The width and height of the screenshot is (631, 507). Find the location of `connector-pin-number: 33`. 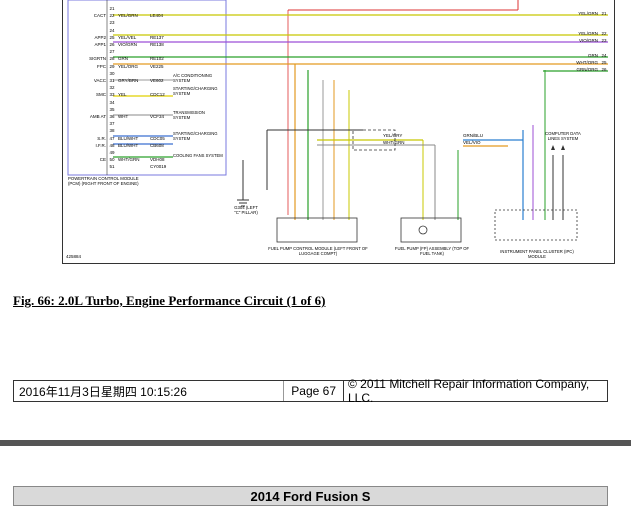

connector-pin-number: 33 is located at coordinates (112, 95).